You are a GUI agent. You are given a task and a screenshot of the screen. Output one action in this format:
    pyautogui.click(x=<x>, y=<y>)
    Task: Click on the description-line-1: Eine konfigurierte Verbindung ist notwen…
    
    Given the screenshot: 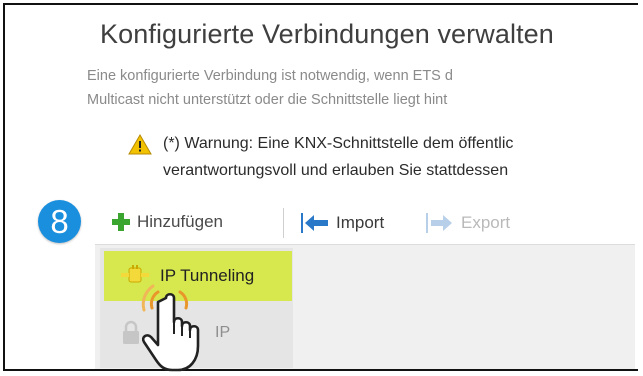 What is the action you would take?
    pyautogui.click(x=270, y=76)
    